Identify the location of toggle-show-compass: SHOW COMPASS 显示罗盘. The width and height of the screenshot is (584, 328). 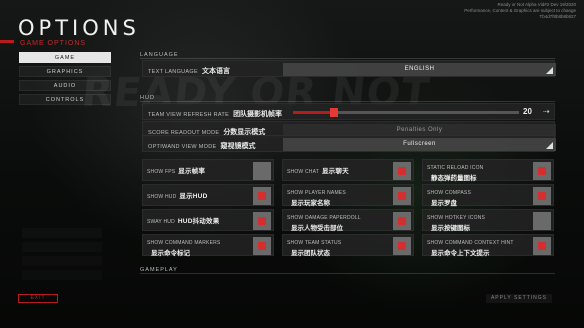
(488, 195).